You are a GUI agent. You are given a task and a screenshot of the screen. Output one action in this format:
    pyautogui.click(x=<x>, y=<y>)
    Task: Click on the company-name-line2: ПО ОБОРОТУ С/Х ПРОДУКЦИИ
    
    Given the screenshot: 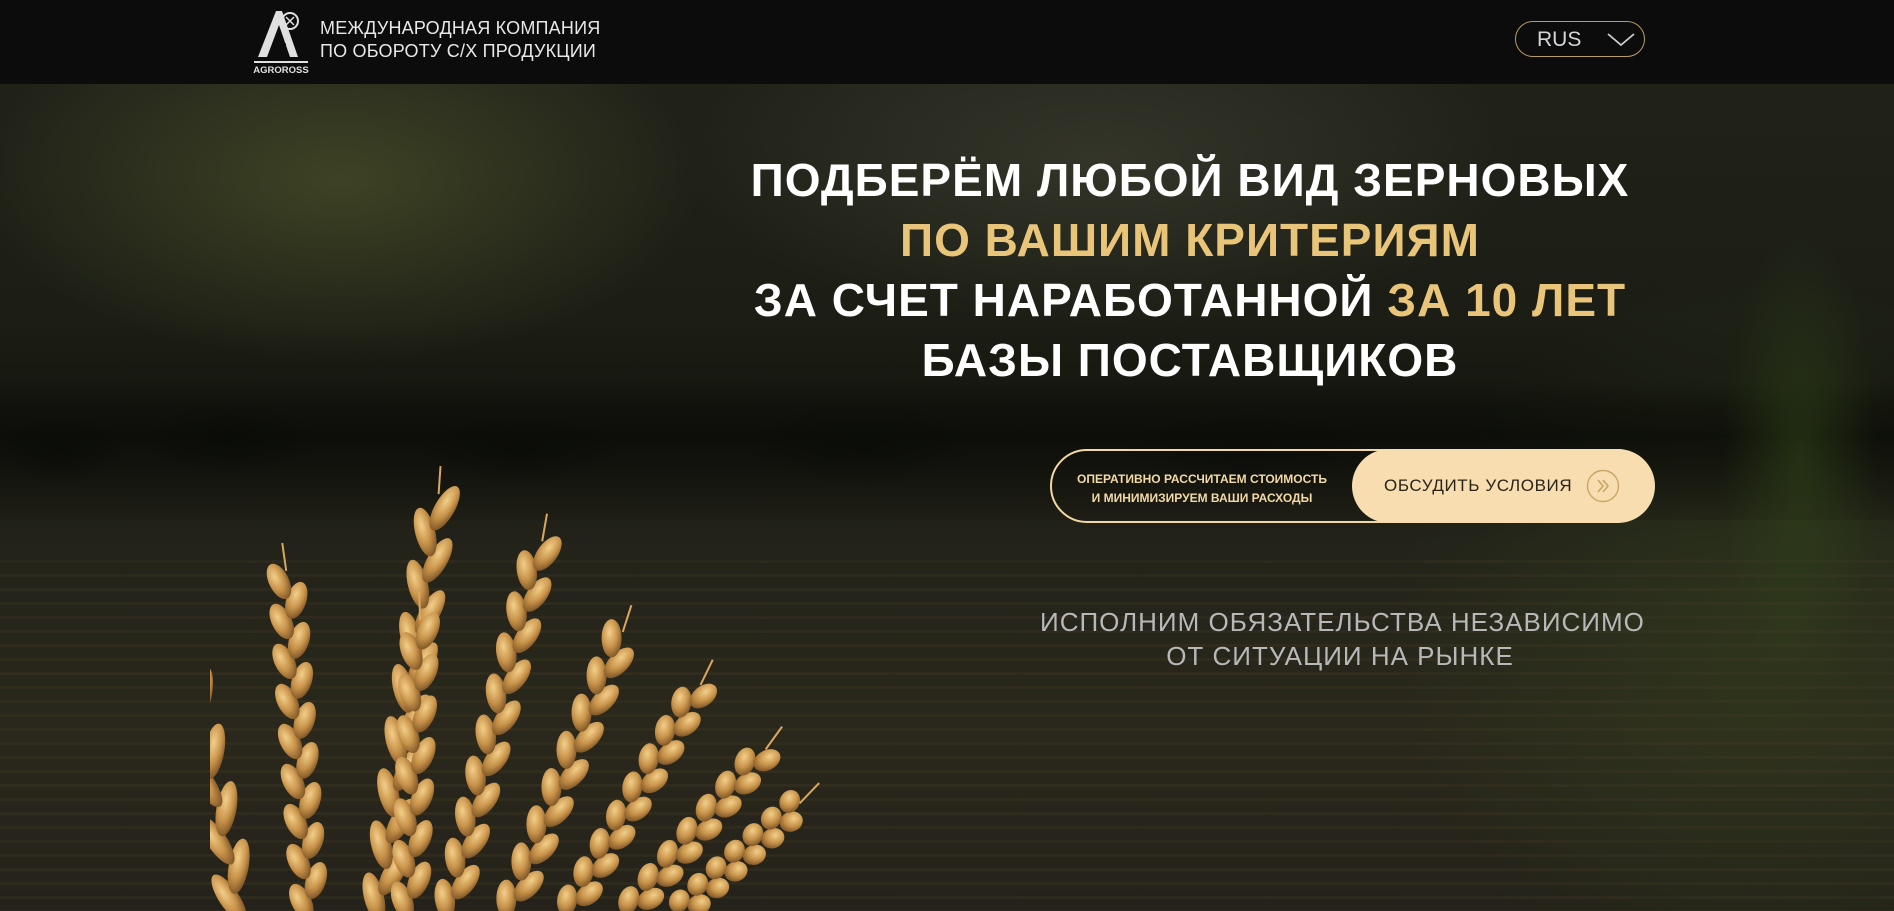 What is the action you would take?
    pyautogui.click(x=458, y=51)
    